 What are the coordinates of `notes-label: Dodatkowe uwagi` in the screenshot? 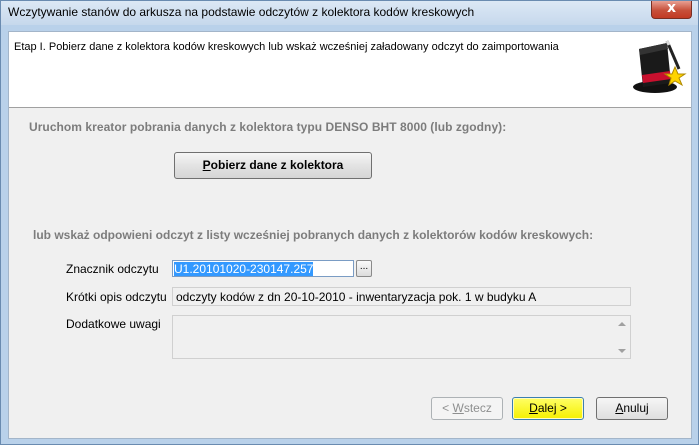 It's located at (113, 324).